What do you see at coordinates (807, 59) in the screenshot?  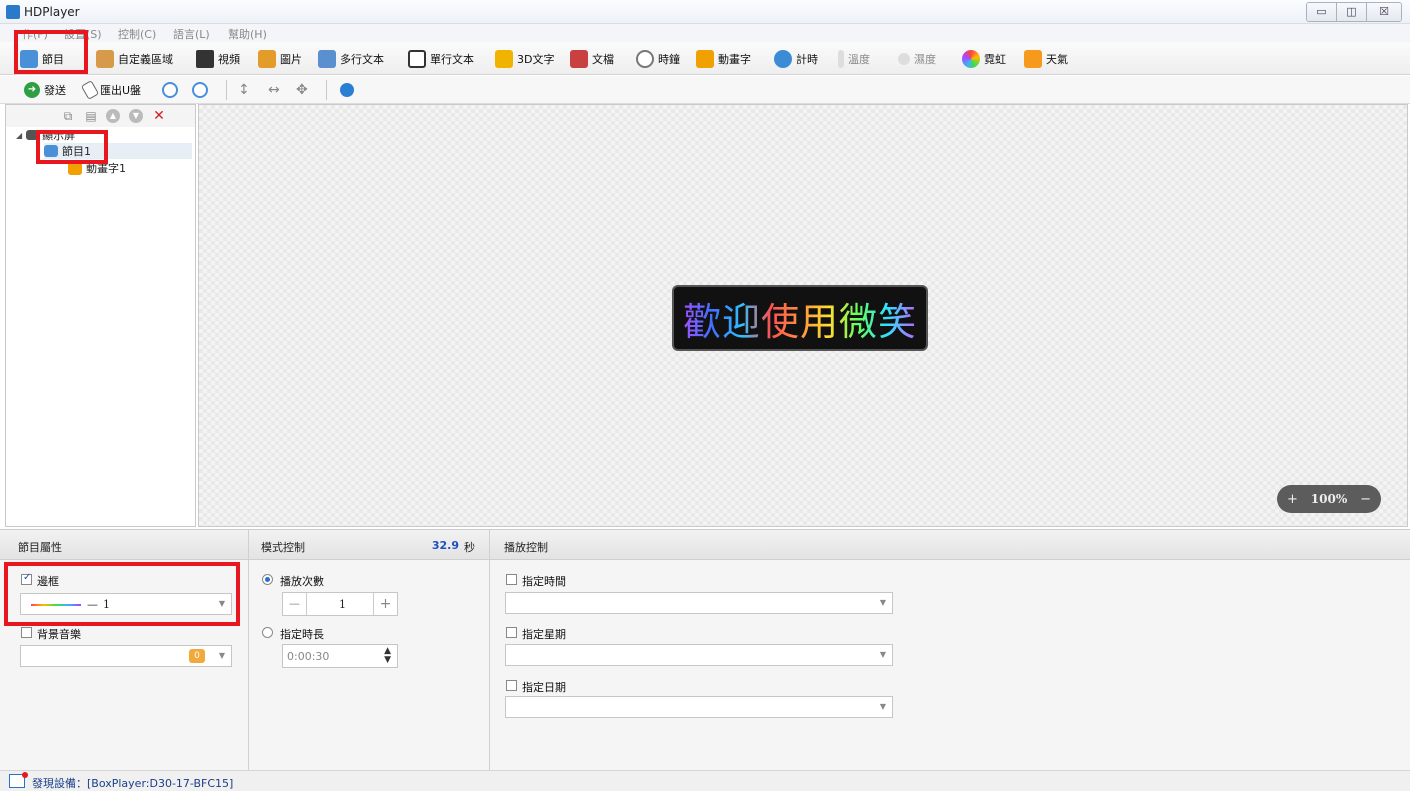 I see `timer-label: 計時` at bounding box center [807, 59].